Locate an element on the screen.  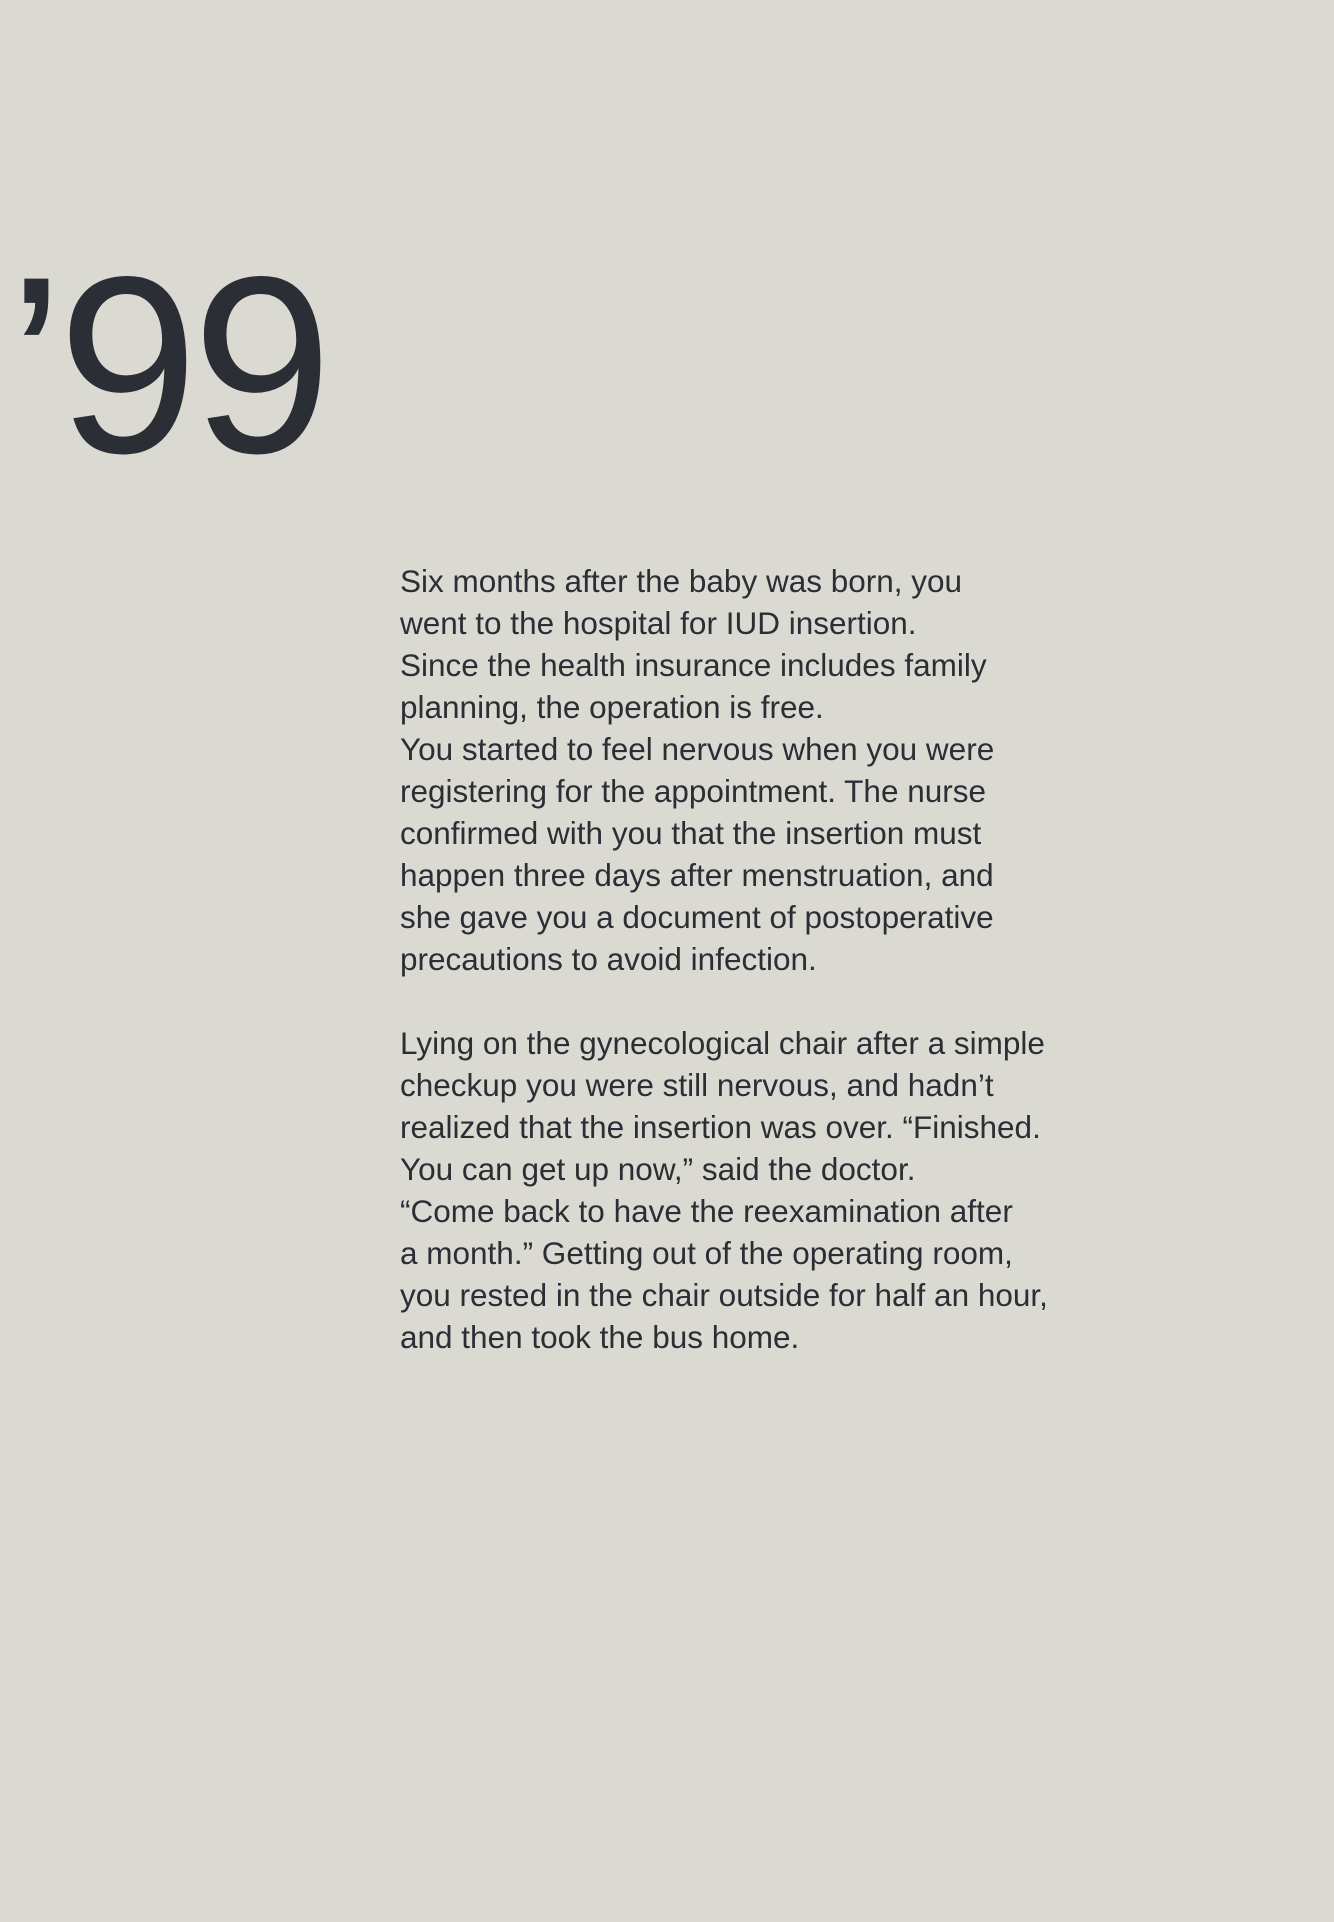
text-line: Six months after the baby was born, you is located at coordinates (681, 581).